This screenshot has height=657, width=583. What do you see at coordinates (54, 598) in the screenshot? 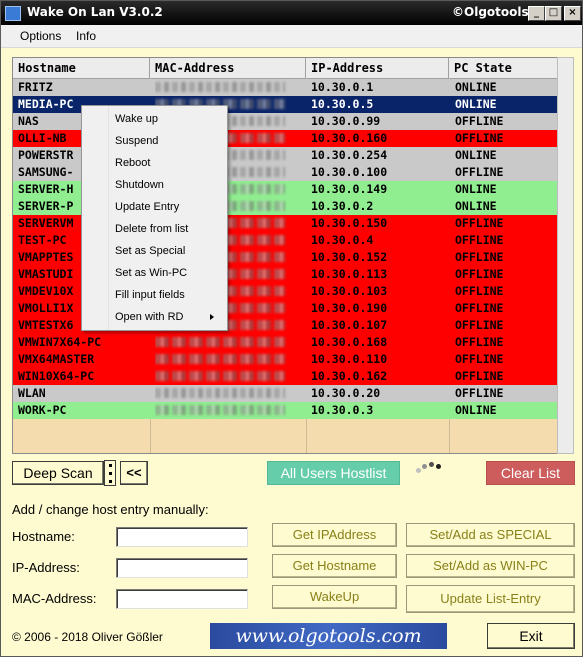
I see `mac-address-label: MAC-Address:` at bounding box center [54, 598].